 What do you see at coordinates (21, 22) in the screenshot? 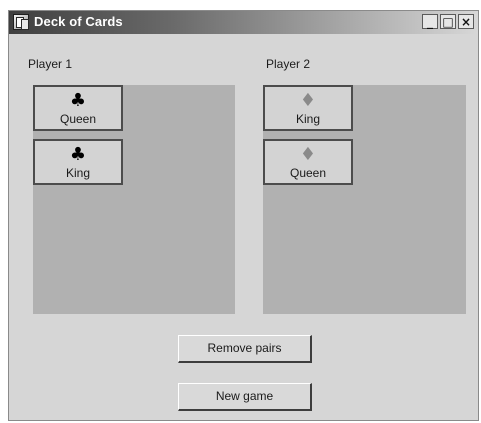
I see `app-icon` at bounding box center [21, 22].